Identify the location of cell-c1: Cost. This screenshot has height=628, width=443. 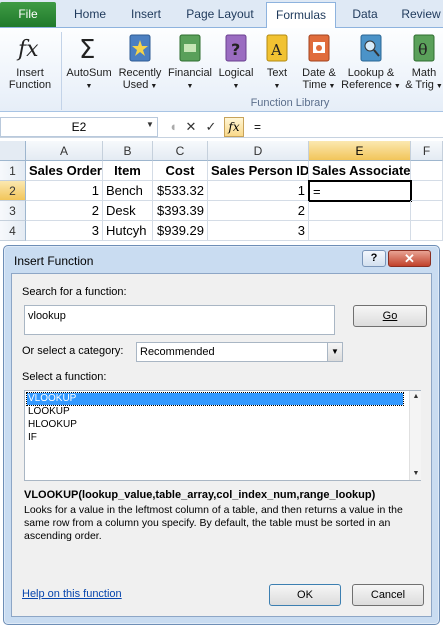
(180, 171).